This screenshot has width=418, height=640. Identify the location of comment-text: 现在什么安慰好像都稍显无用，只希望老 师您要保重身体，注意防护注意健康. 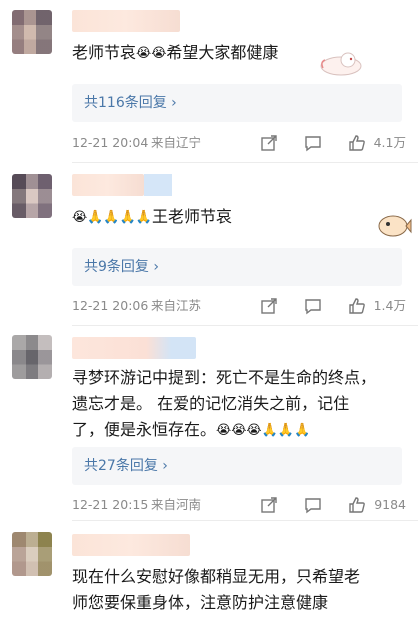
(216, 589).